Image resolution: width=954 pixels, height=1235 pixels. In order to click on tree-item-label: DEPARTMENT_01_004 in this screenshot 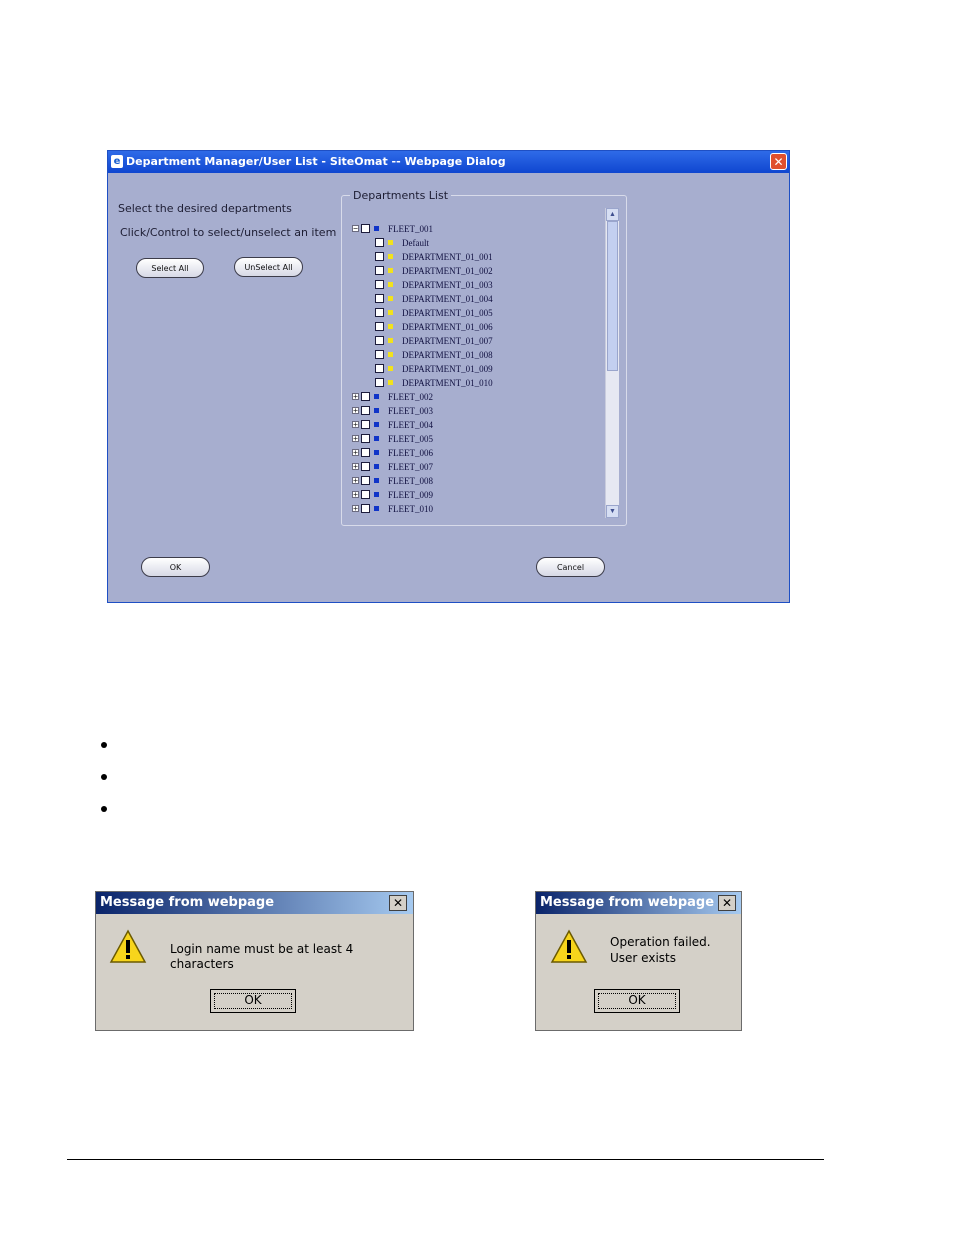, I will do `click(447, 299)`.